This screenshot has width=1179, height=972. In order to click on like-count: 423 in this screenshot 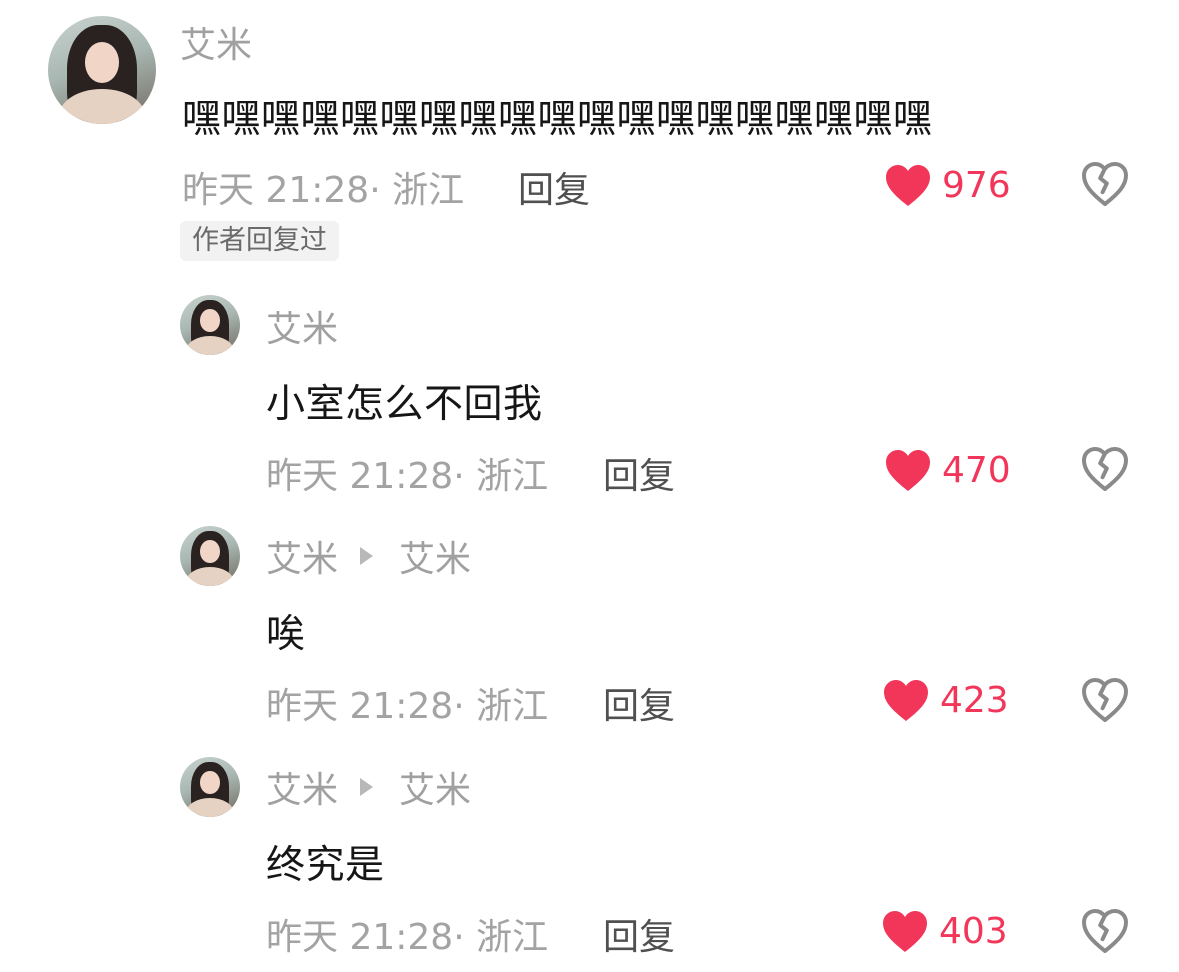, I will do `click(974, 700)`.